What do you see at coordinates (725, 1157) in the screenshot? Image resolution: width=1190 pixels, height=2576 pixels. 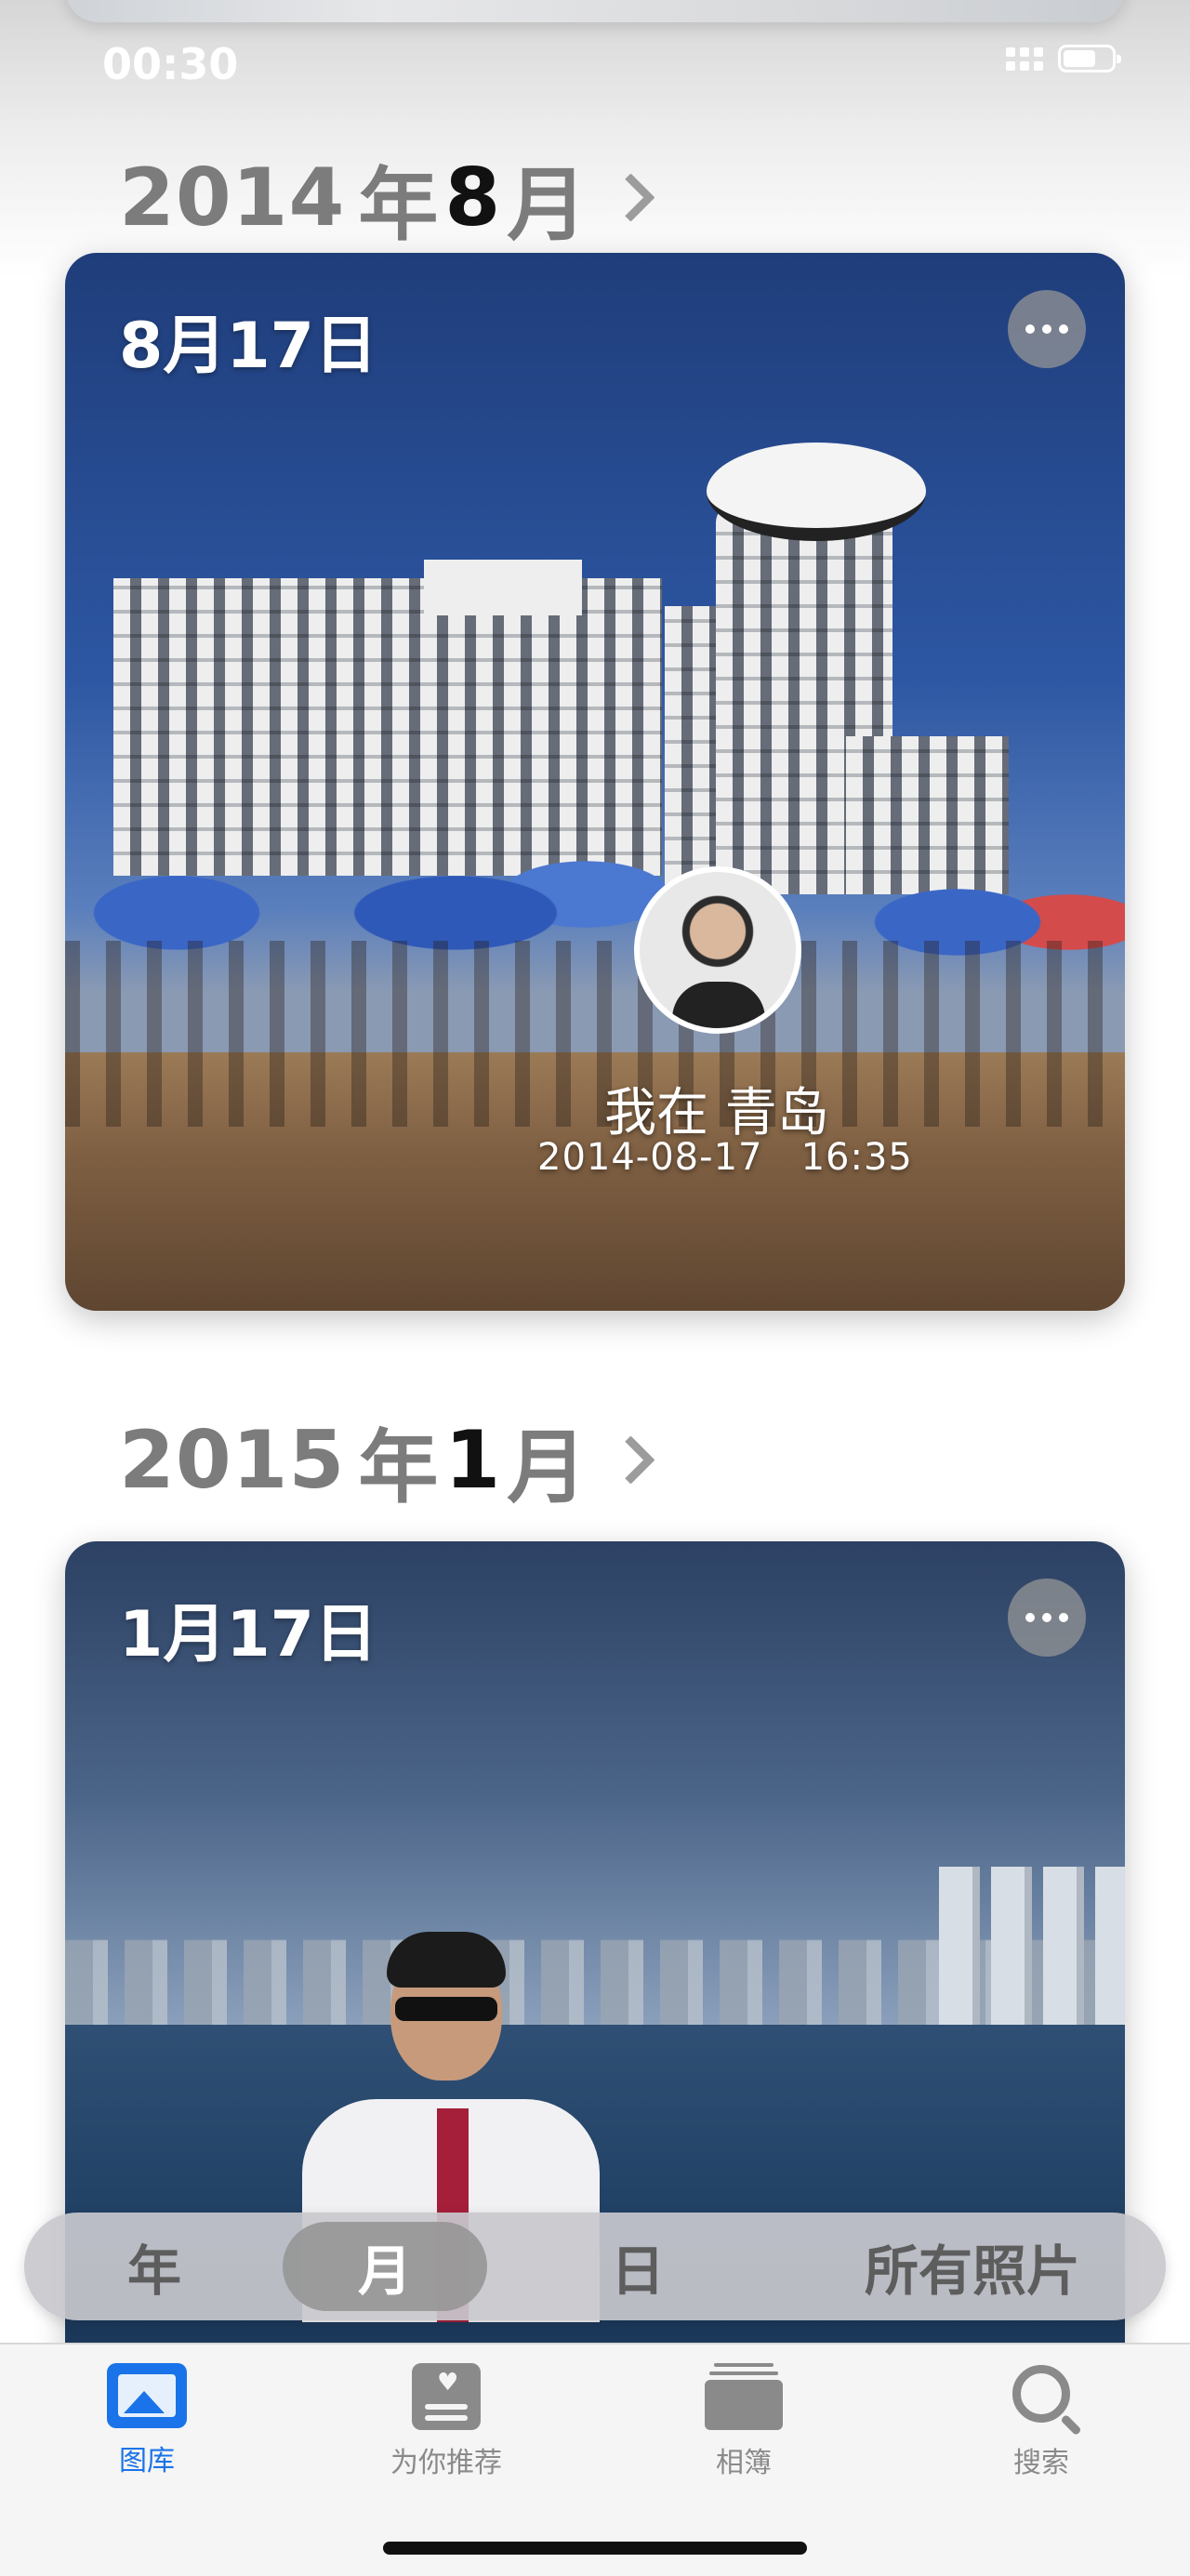 I see `datetime-caption: 2014-08-17 16:35` at bounding box center [725, 1157].